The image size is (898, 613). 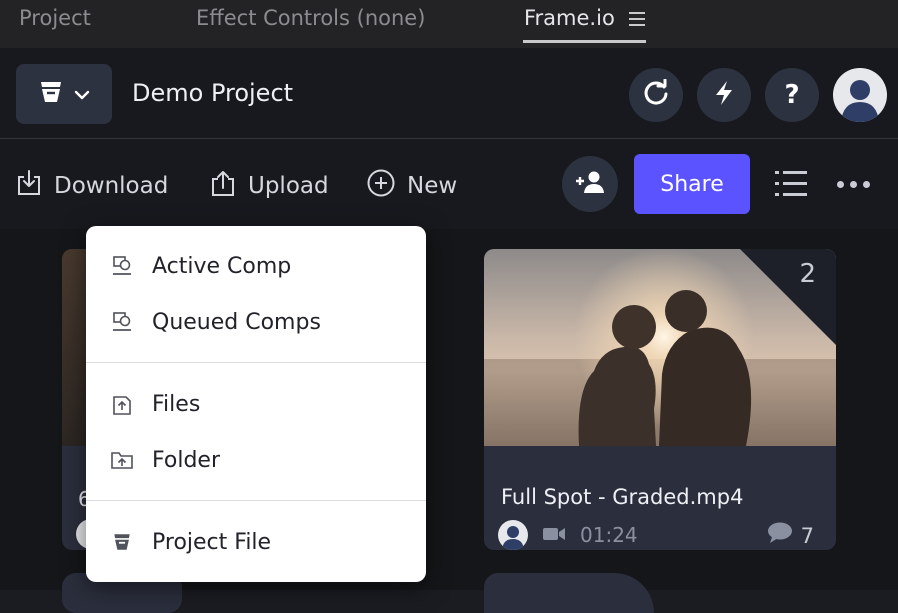 What do you see at coordinates (288, 186) in the screenshot?
I see `upload-label: Upload` at bounding box center [288, 186].